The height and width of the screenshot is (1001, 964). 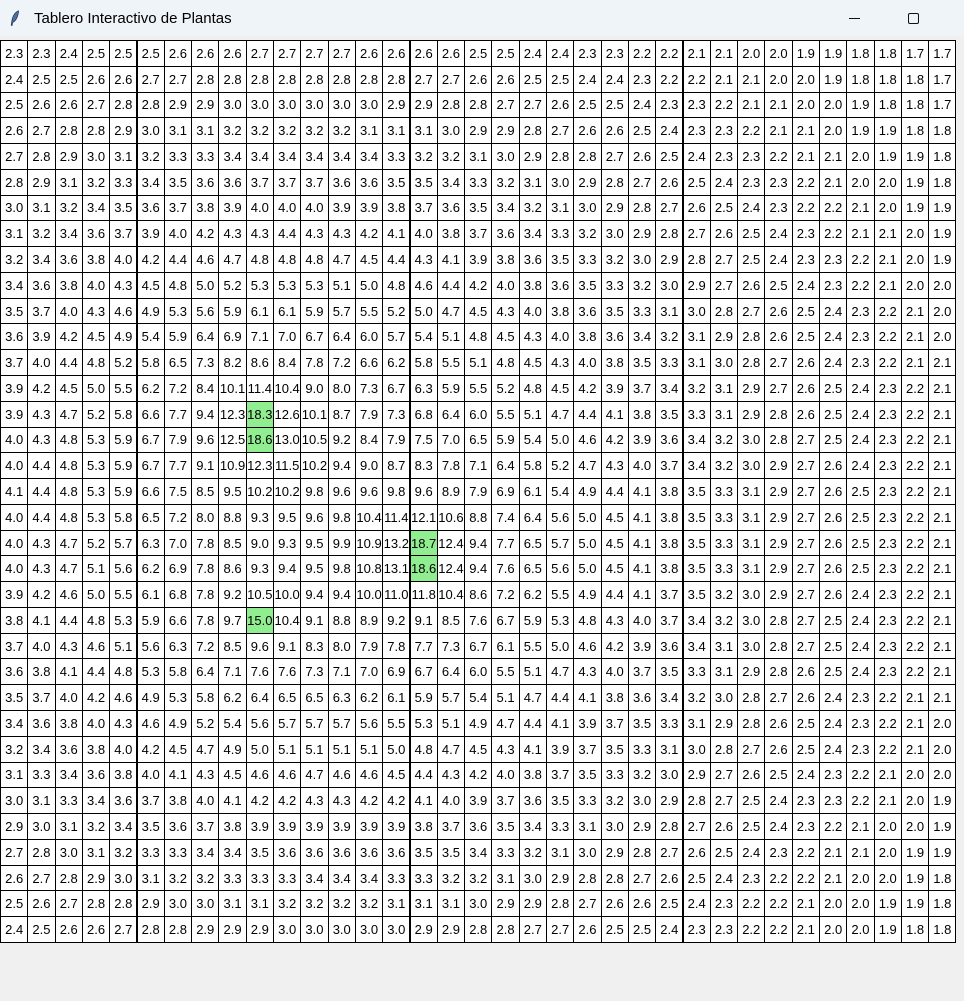 What do you see at coordinates (341, 646) in the screenshot?
I see `grid-cell: 8.0` at bounding box center [341, 646].